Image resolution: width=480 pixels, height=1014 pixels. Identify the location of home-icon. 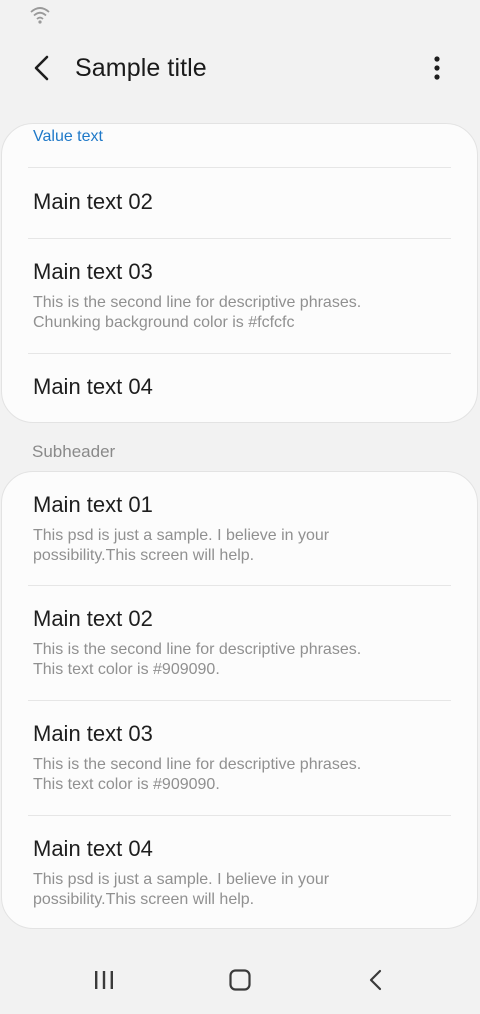
(240, 982).